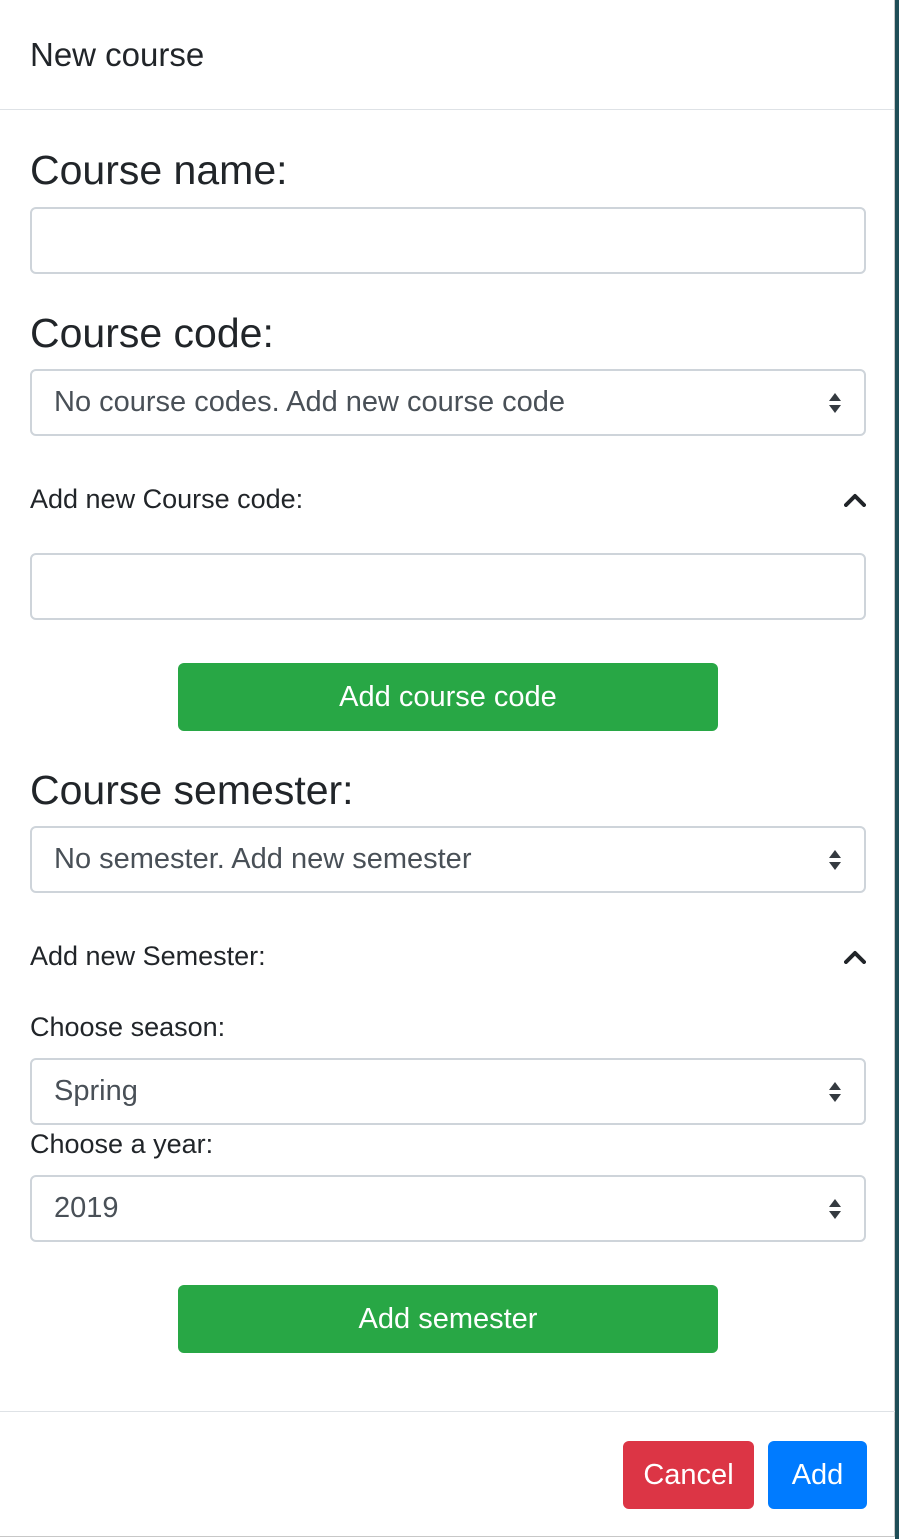 This screenshot has width=899, height=1539. What do you see at coordinates (447, 55) in the screenshot?
I see `modal-header: New course` at bounding box center [447, 55].